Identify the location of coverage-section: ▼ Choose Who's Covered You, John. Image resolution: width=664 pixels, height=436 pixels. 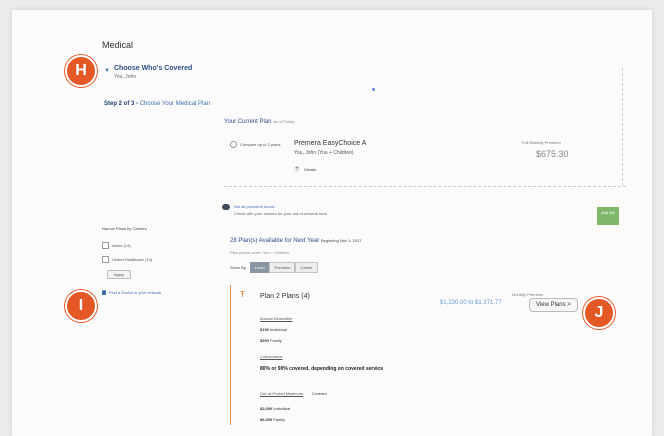
(148, 72).